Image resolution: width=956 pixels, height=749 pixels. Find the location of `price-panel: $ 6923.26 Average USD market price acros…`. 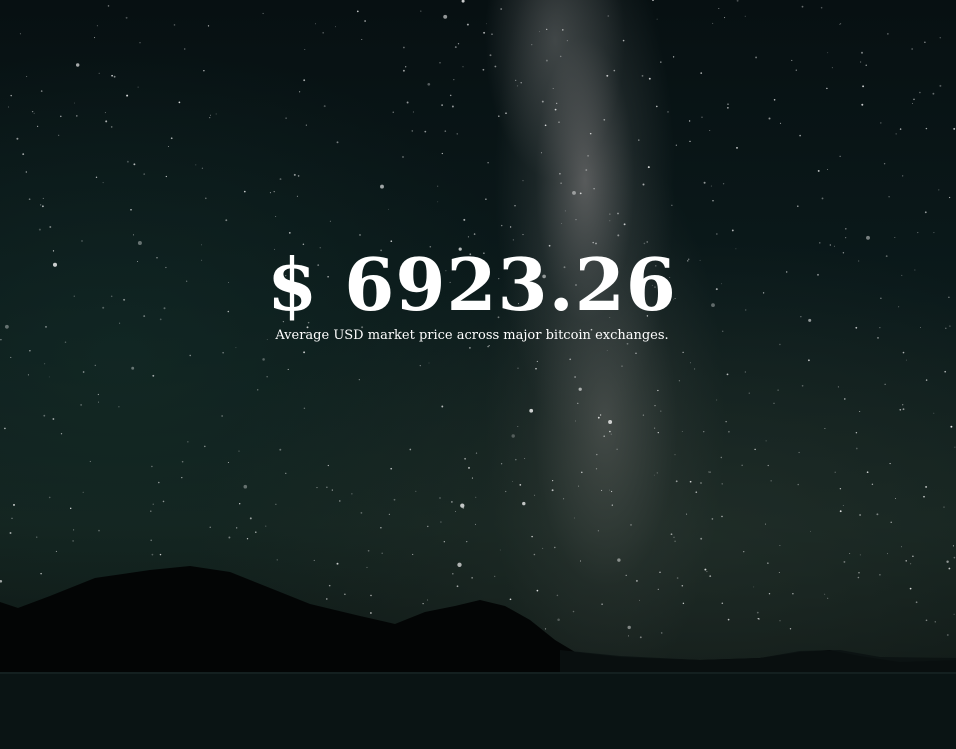

price-panel: $ 6923.26 Average USD market price acros… is located at coordinates (472, 294).